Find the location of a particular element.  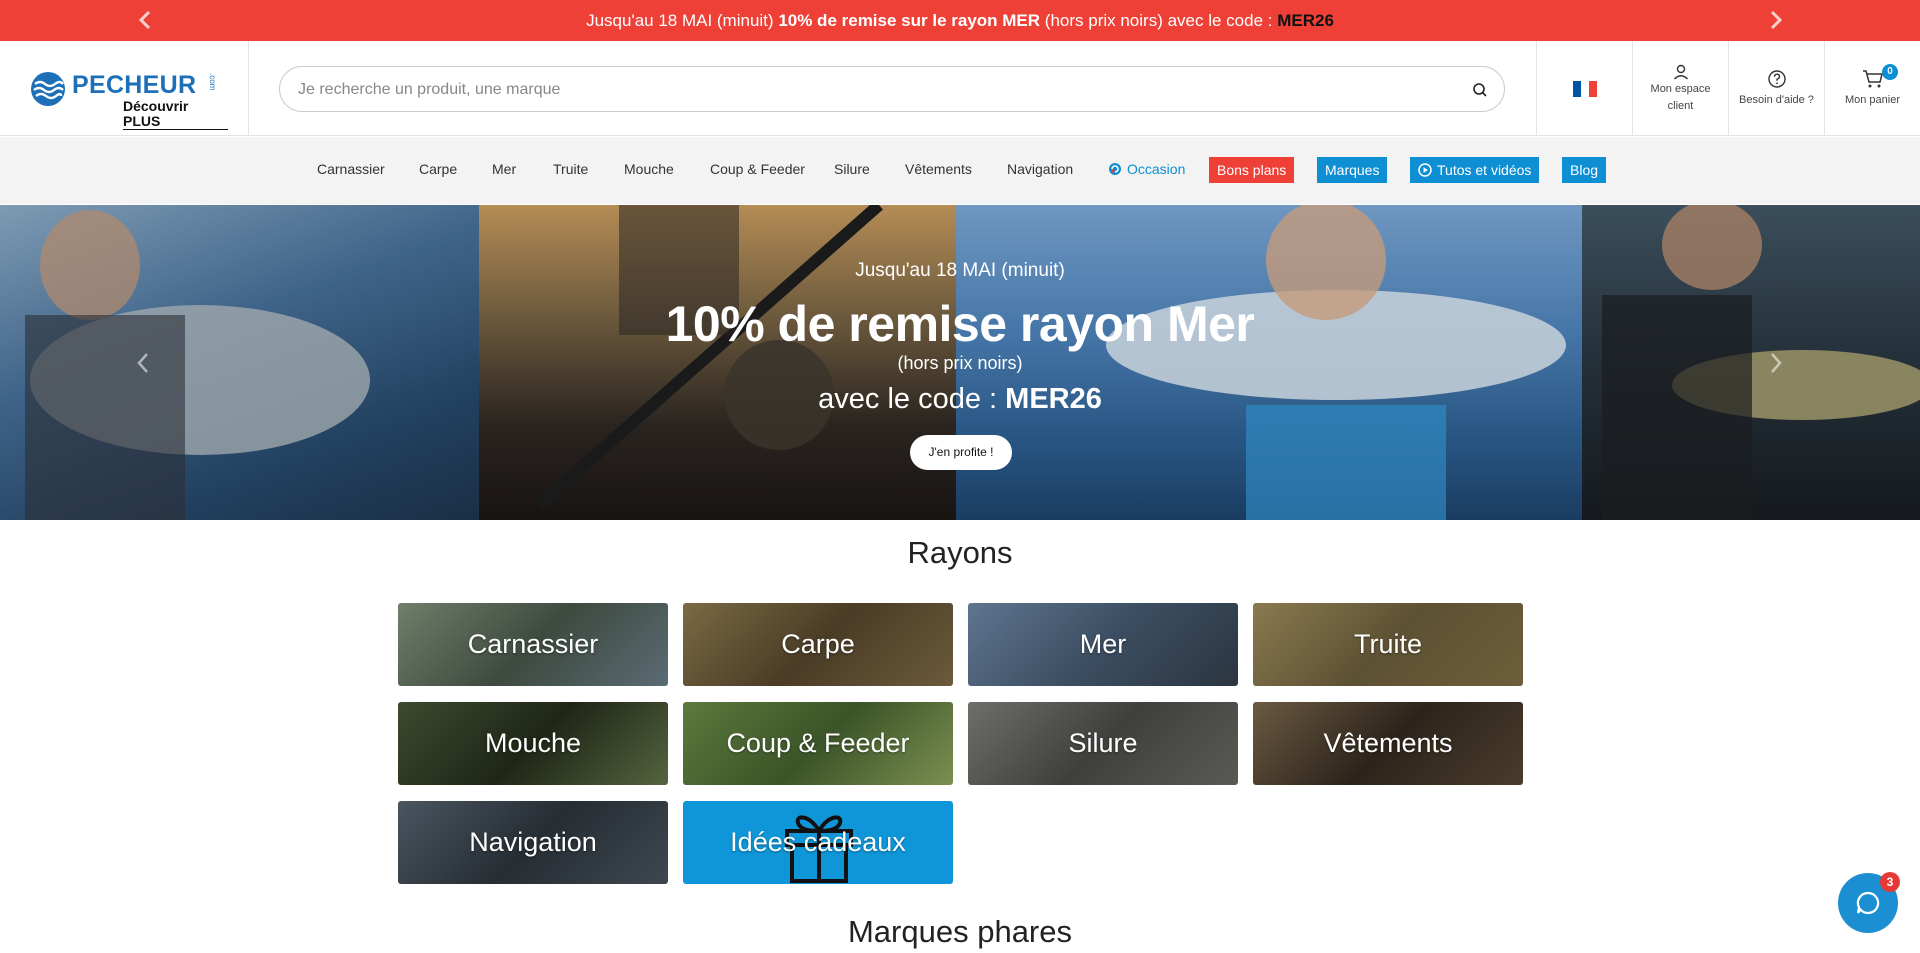

rayon-tile-label: Silure is located at coordinates (1103, 743).